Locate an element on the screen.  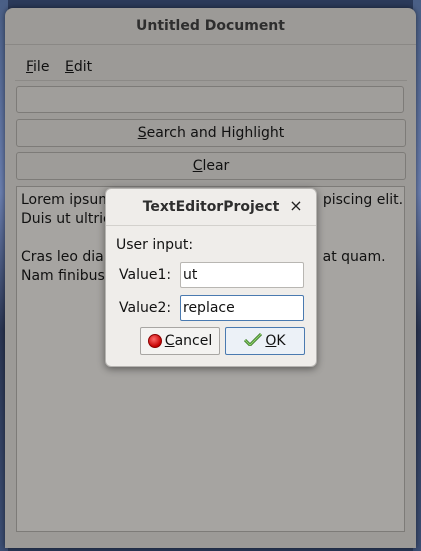
cancel-button: Cancel is located at coordinates (180, 341).